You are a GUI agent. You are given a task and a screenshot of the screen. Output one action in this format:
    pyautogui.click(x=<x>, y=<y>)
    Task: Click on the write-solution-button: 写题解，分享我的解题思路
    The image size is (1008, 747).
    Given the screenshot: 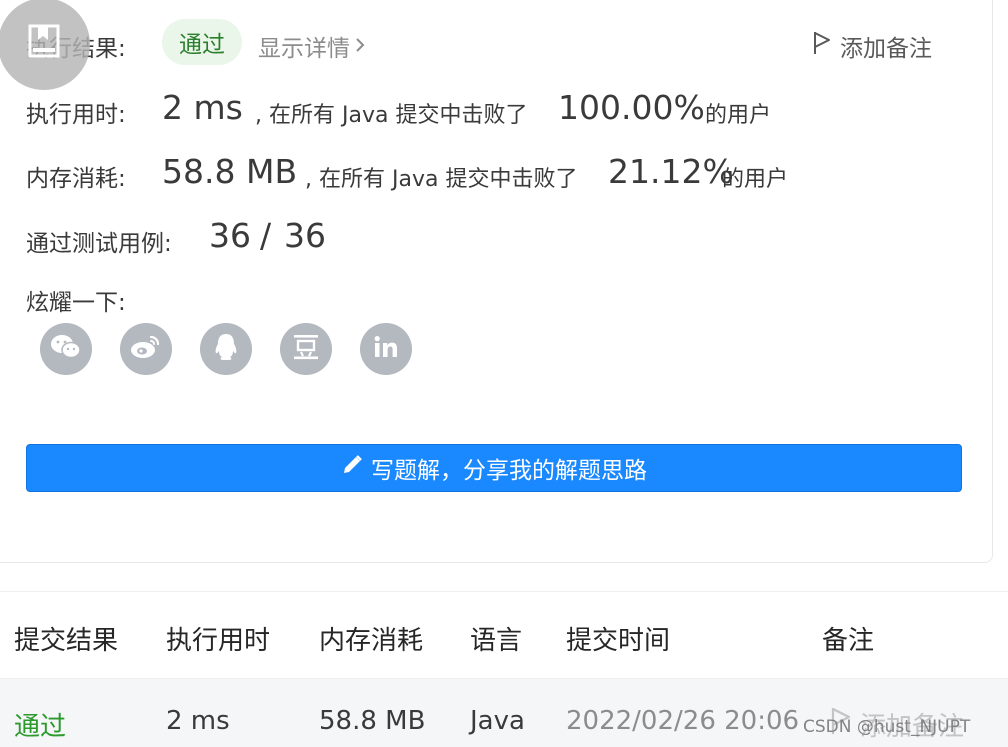 What is the action you would take?
    pyautogui.click(x=494, y=468)
    